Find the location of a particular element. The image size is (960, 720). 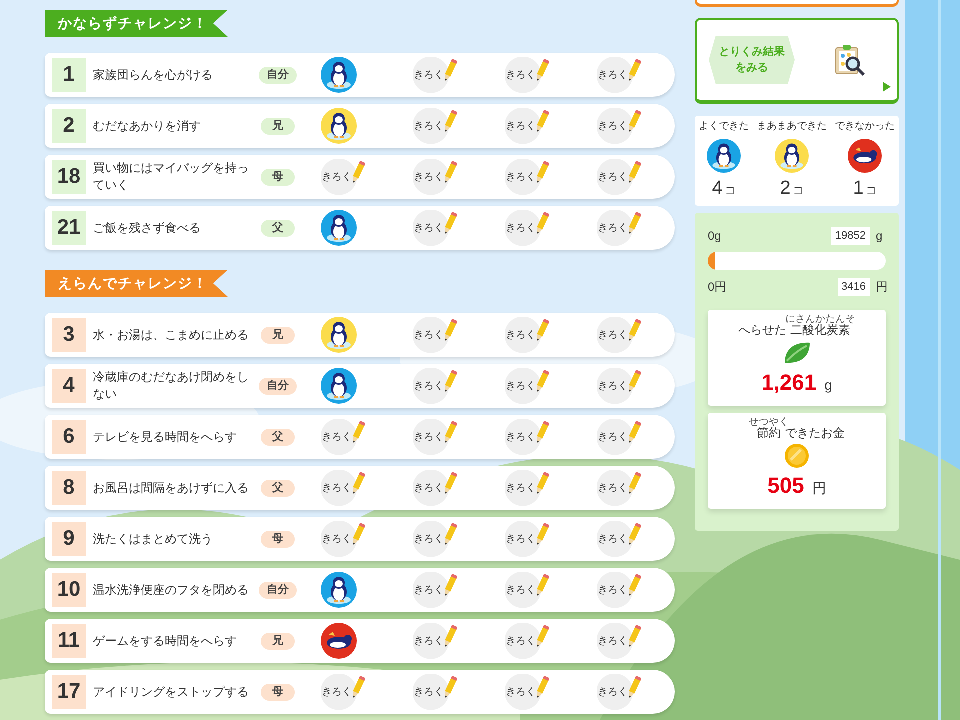

leaf-icon is located at coordinates (797, 353).